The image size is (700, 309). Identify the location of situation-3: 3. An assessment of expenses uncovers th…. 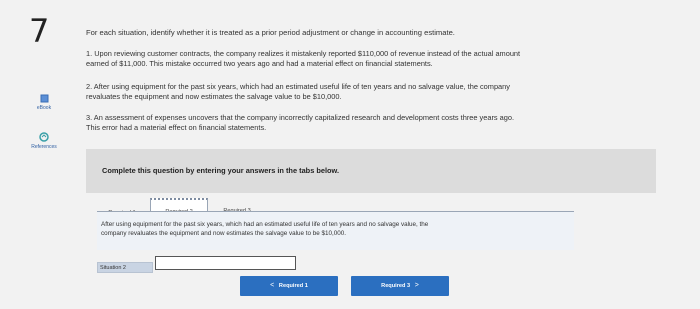
(366, 123).